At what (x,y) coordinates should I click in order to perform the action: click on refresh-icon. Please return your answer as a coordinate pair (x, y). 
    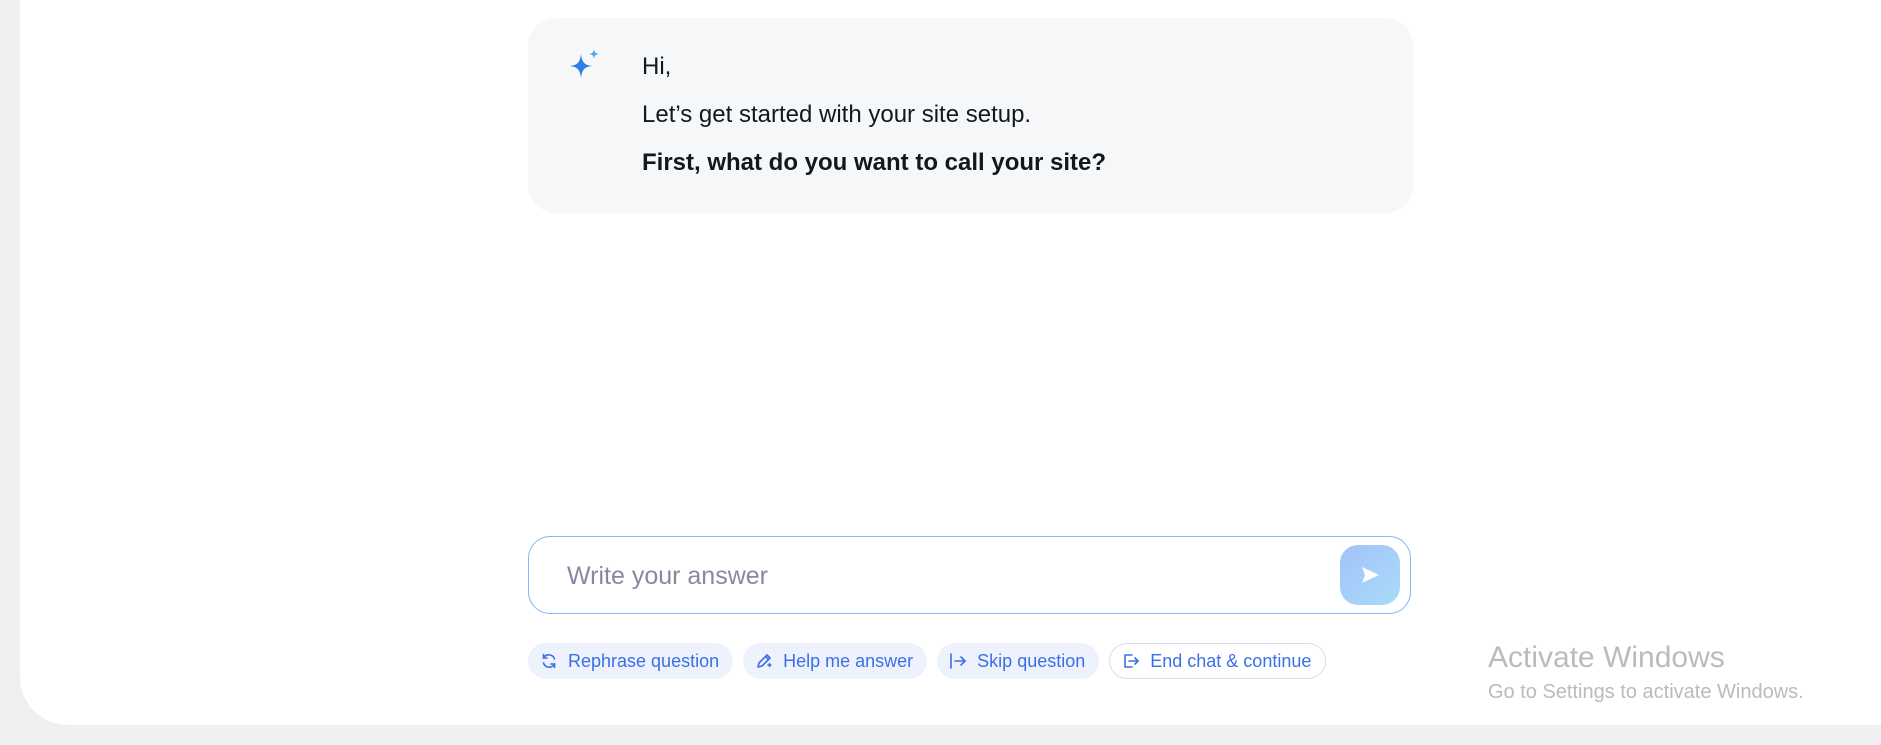
    Looking at the image, I should click on (549, 661).